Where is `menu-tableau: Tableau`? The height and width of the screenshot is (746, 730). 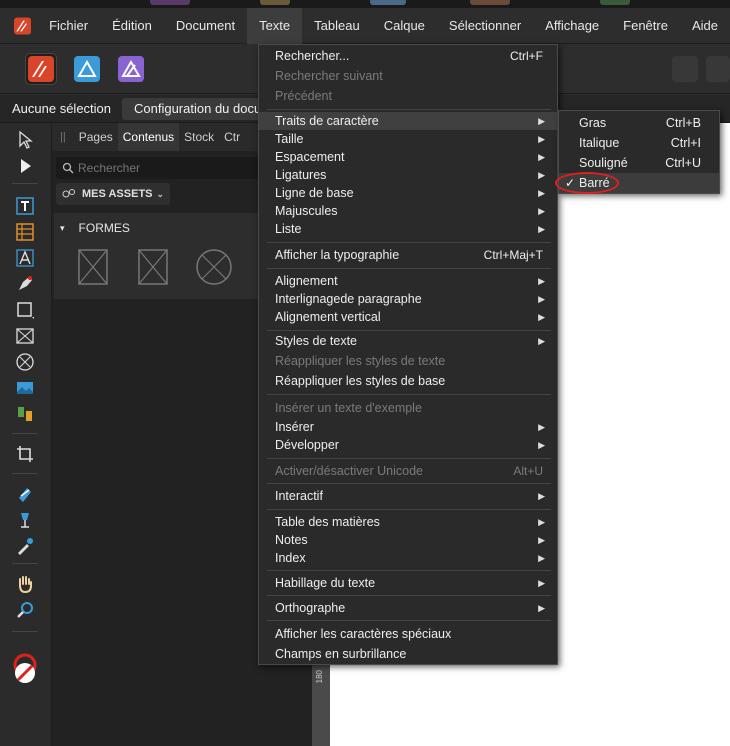 menu-tableau: Tableau is located at coordinates (337, 26).